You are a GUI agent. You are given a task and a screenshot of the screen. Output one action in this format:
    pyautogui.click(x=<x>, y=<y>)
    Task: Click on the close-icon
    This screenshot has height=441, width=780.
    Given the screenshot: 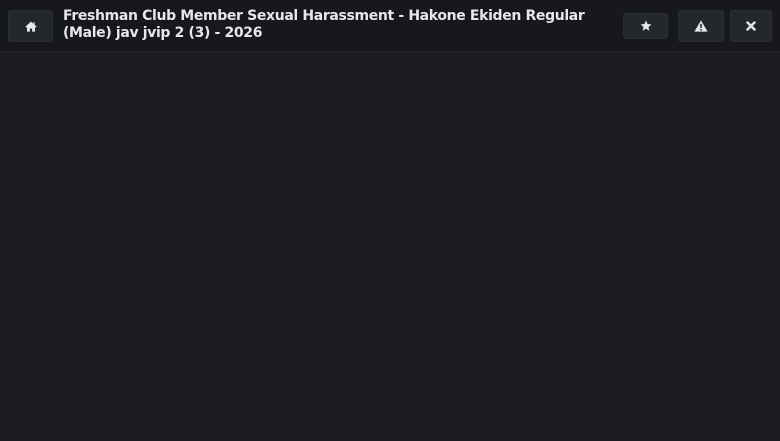 What is the action you would take?
    pyautogui.click(x=751, y=26)
    